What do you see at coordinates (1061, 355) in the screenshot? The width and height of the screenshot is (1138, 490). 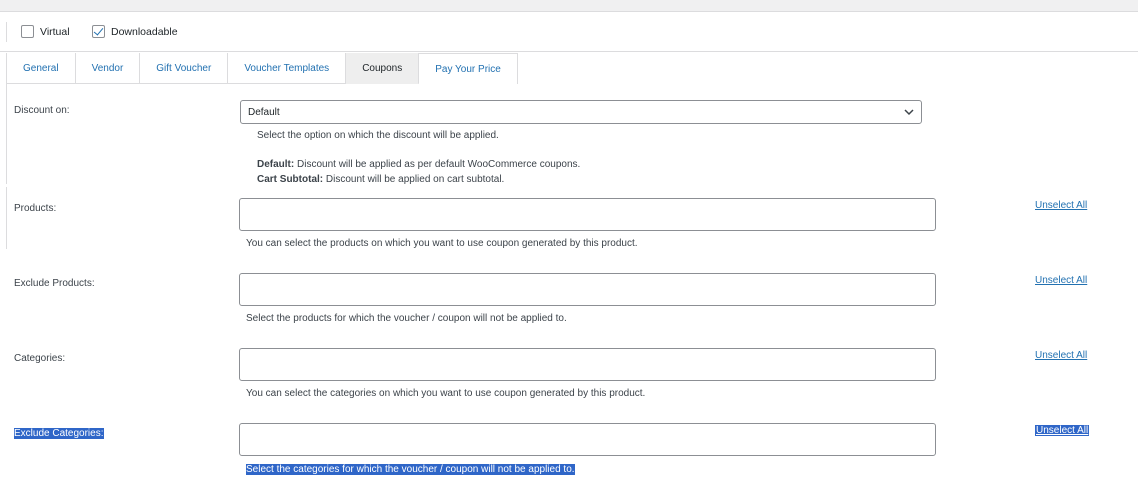 I see `categories-unselect-all-link: Unselect All` at bounding box center [1061, 355].